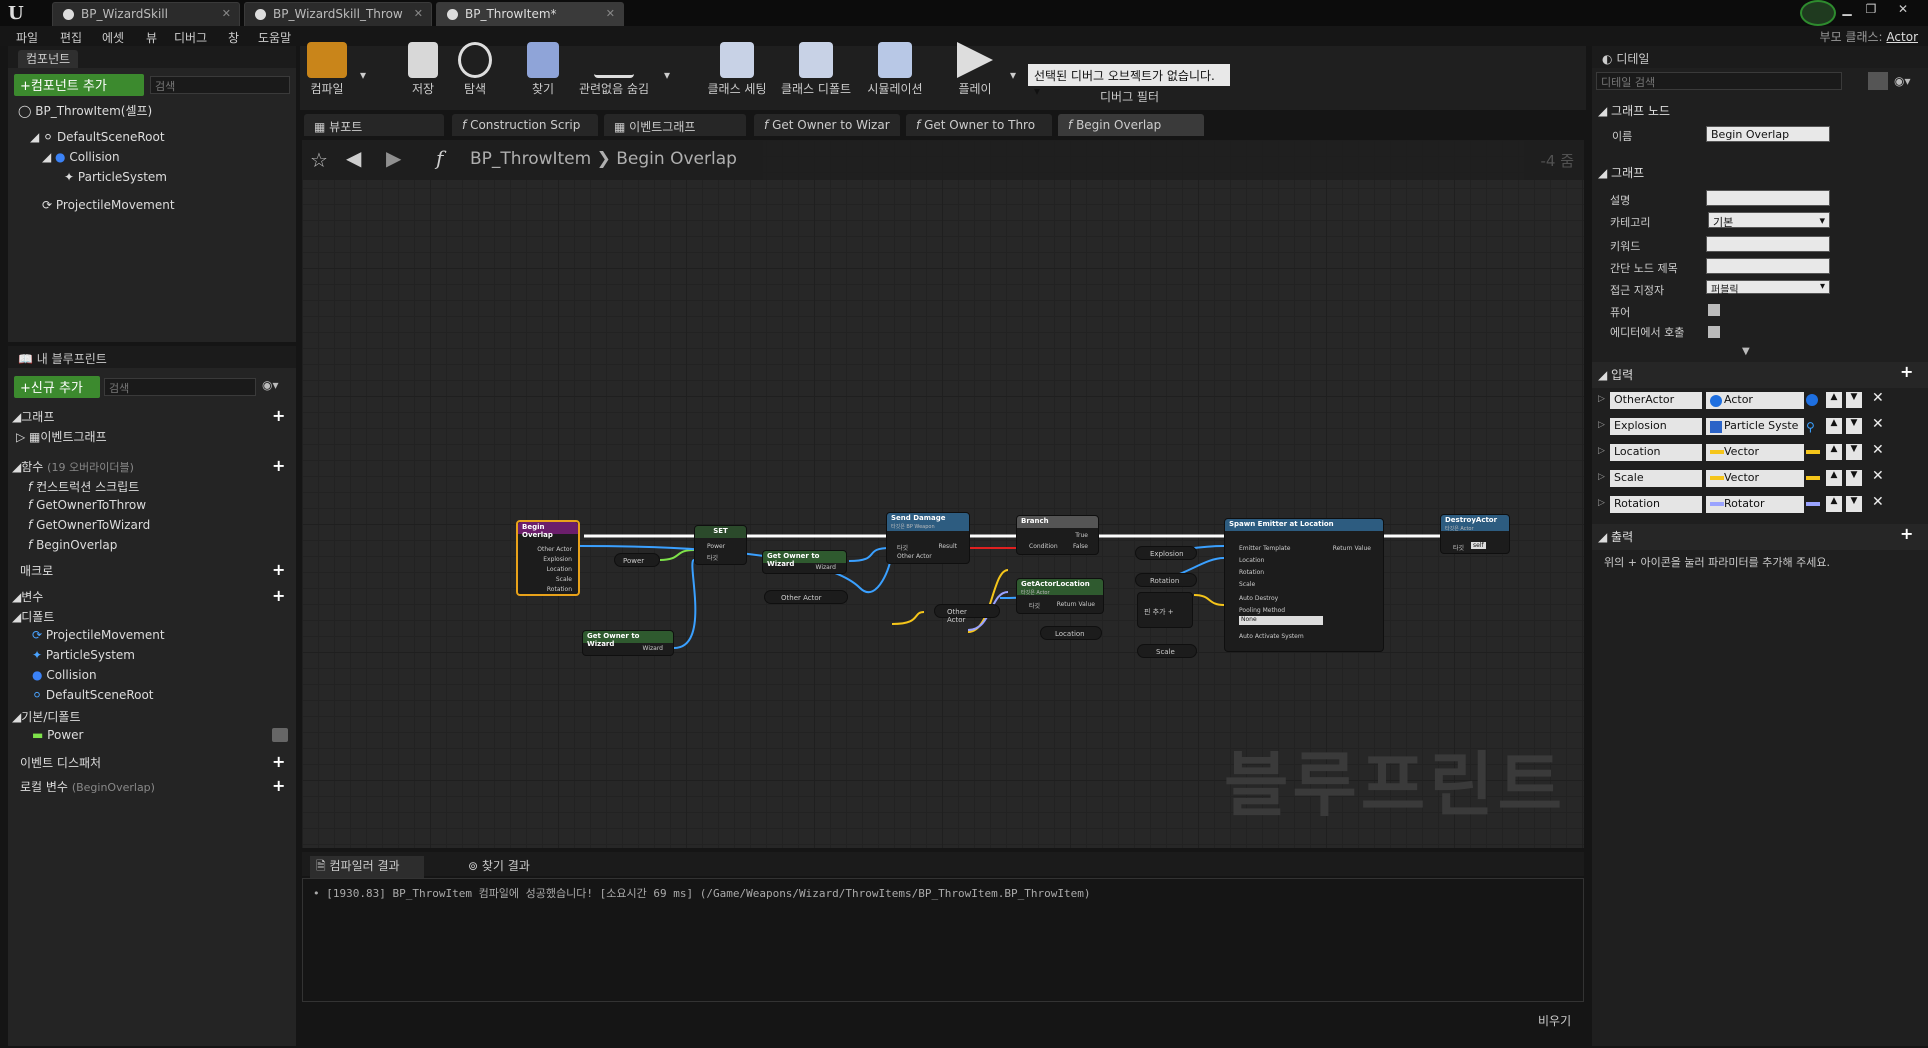  What do you see at coordinates (637, 560) in the screenshot?
I see `node-power-getter: Power` at bounding box center [637, 560].